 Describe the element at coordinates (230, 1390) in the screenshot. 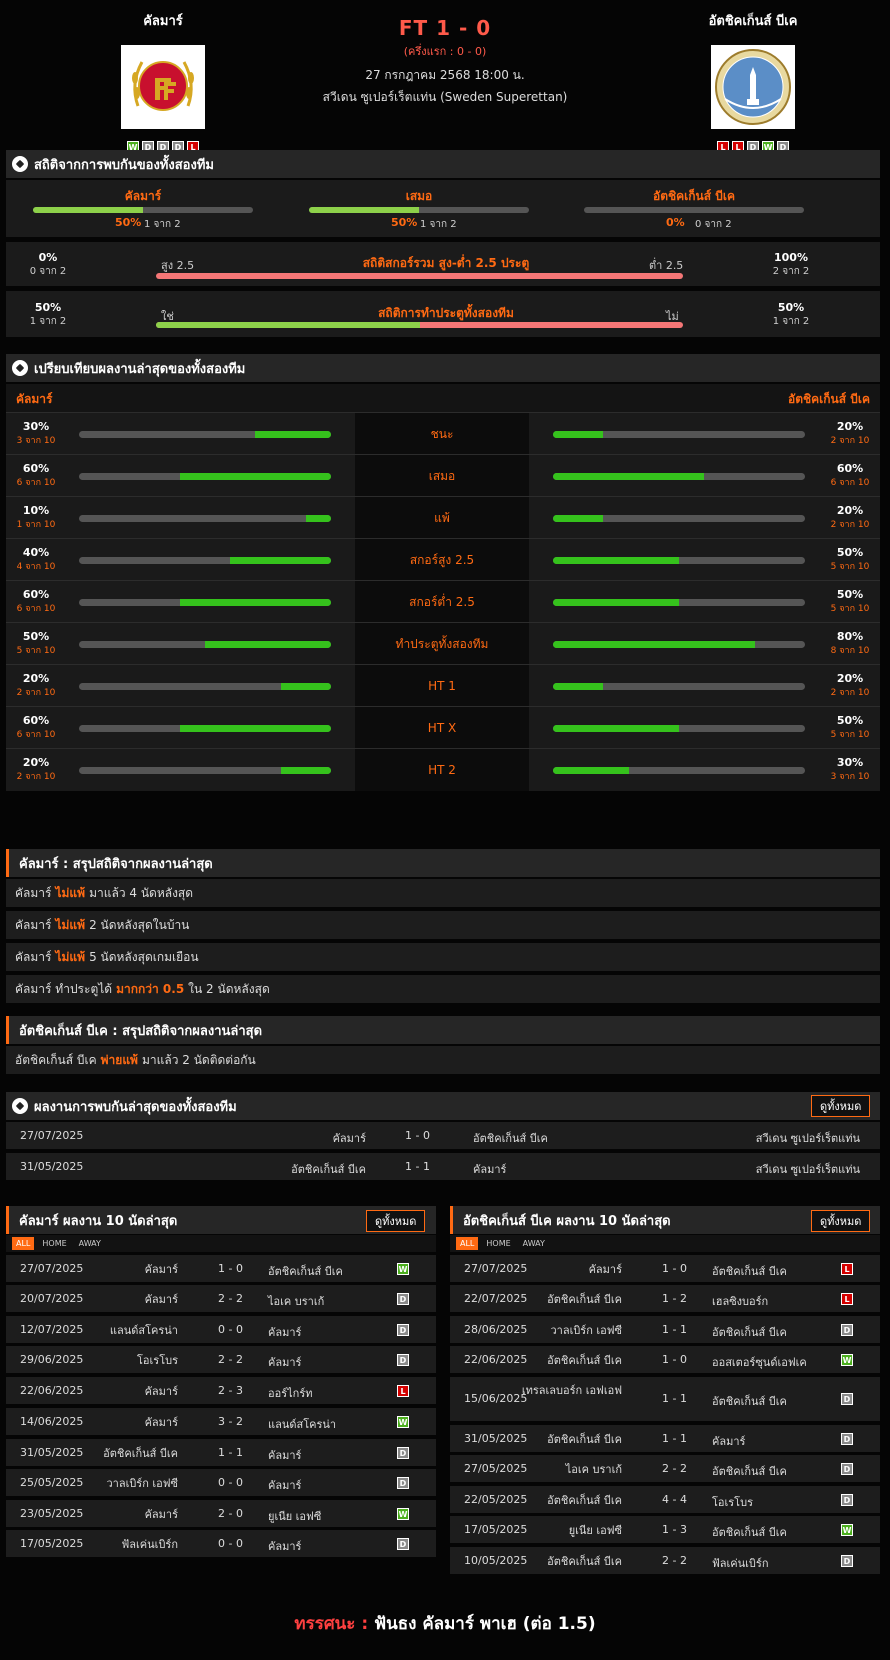

I see `match-score: 2 - 3` at that location.